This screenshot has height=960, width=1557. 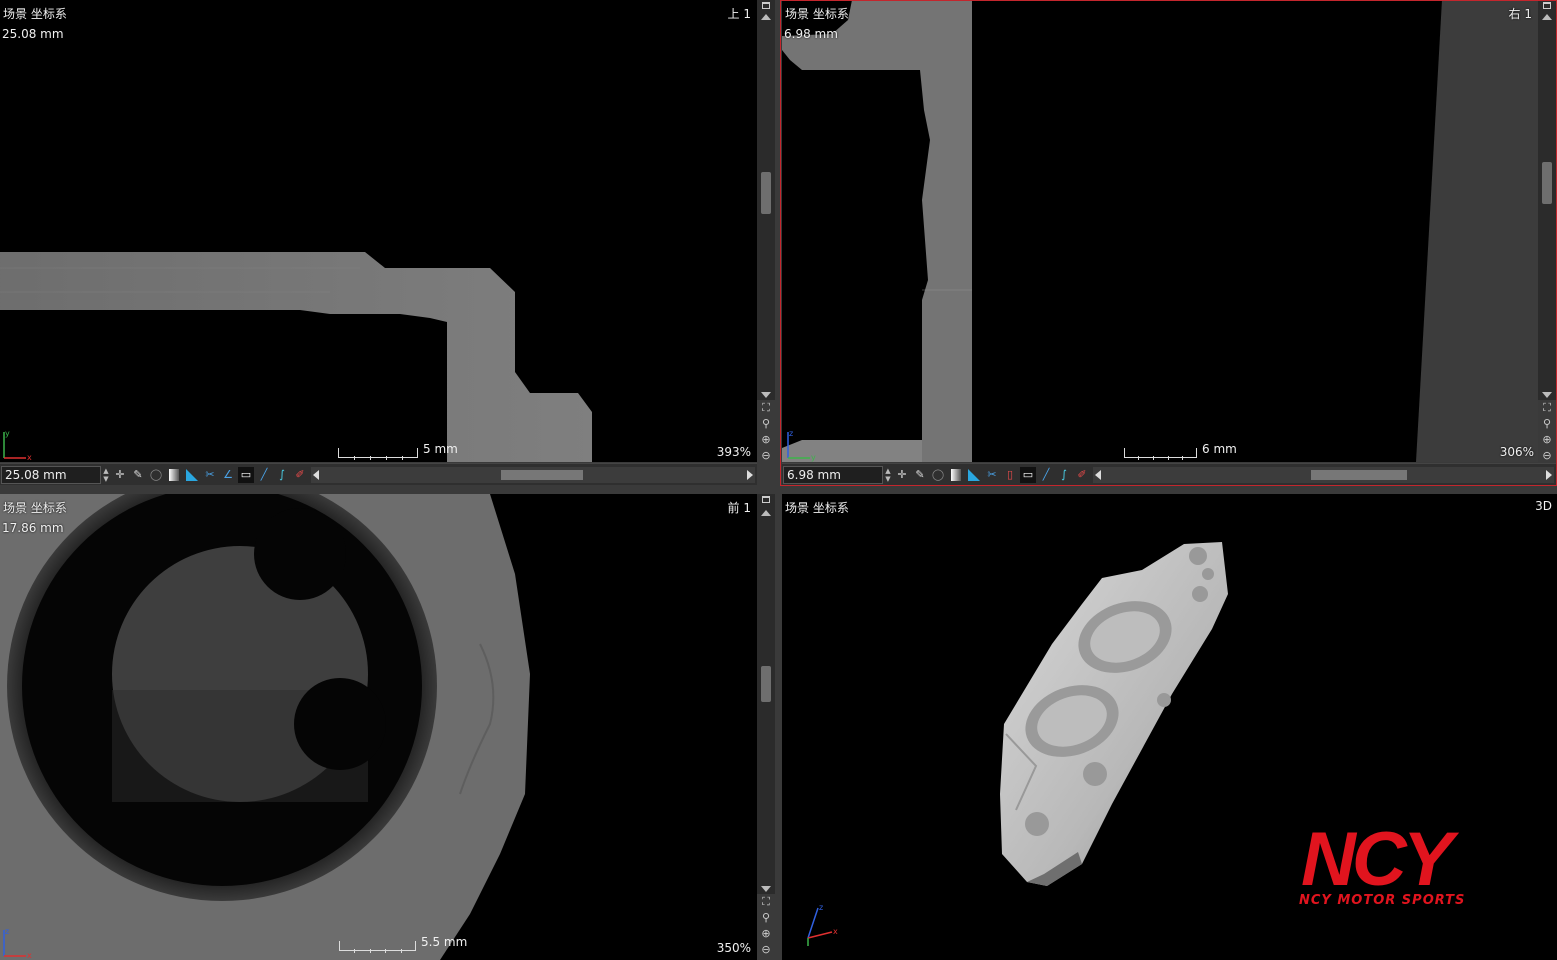 What do you see at coordinates (228, 475) in the screenshot?
I see `angle-icon: ∠` at bounding box center [228, 475].